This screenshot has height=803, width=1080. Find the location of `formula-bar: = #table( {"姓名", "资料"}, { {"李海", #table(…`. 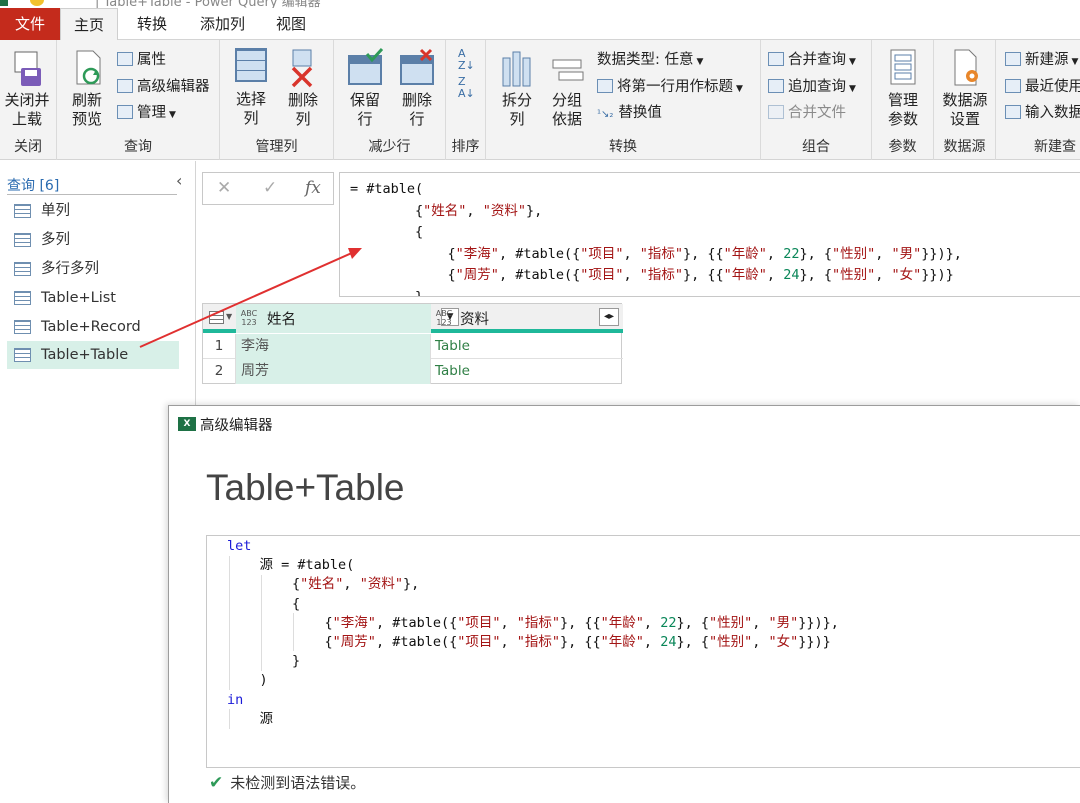

formula-bar: = #table( {"姓名", "资料"}, { {"李海", #table(… is located at coordinates (709, 234).